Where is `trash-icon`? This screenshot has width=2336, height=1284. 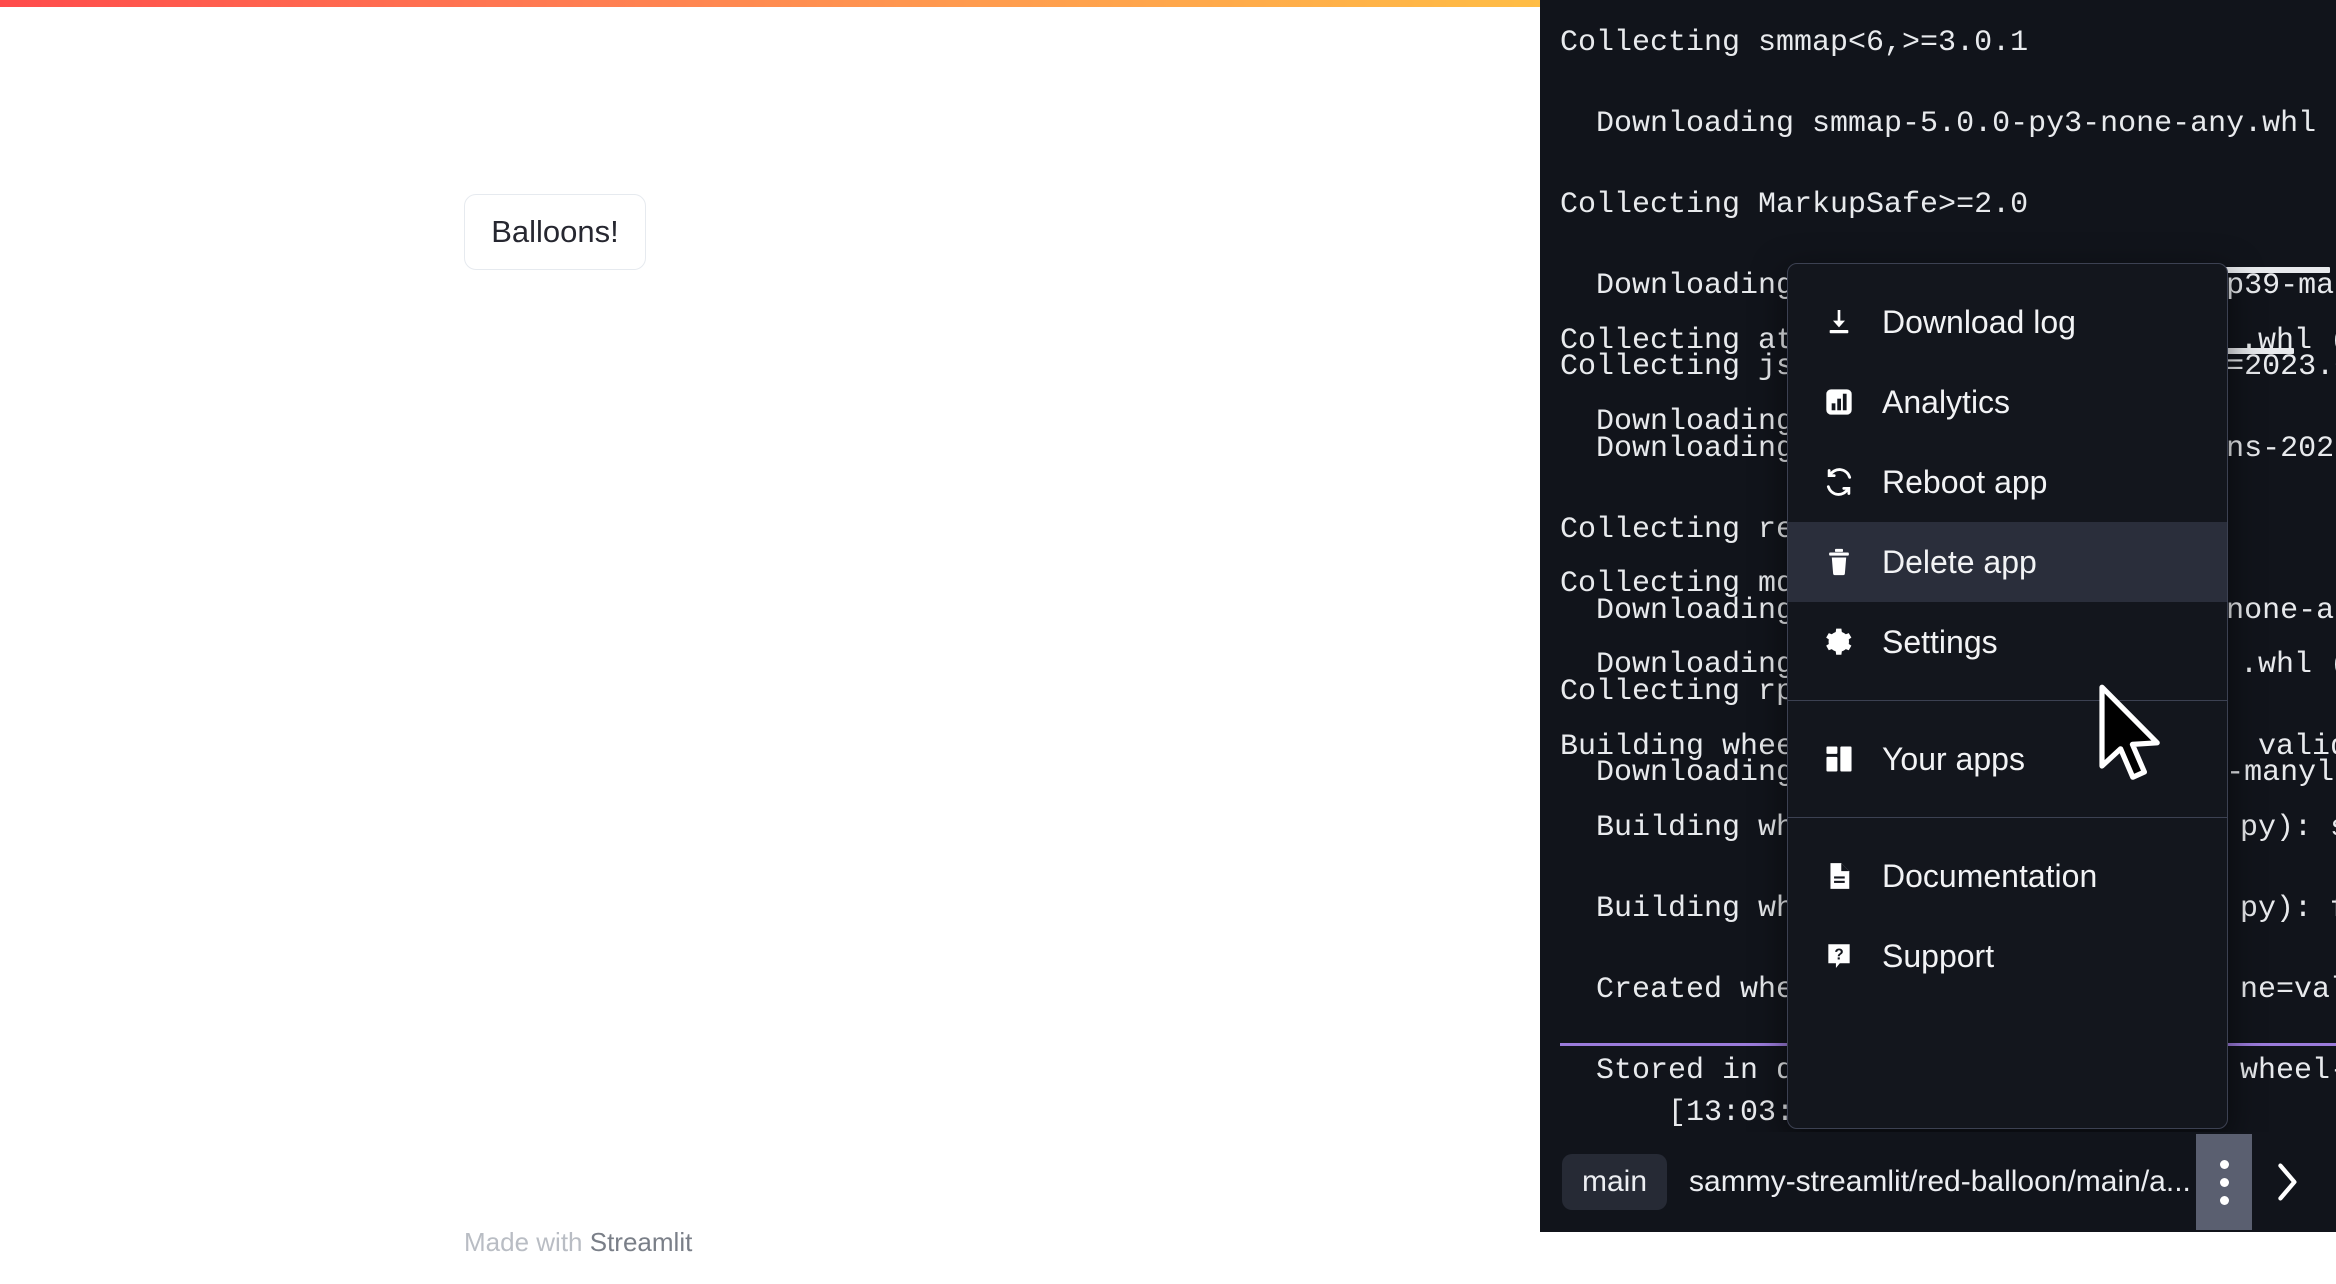 trash-icon is located at coordinates (1839, 562).